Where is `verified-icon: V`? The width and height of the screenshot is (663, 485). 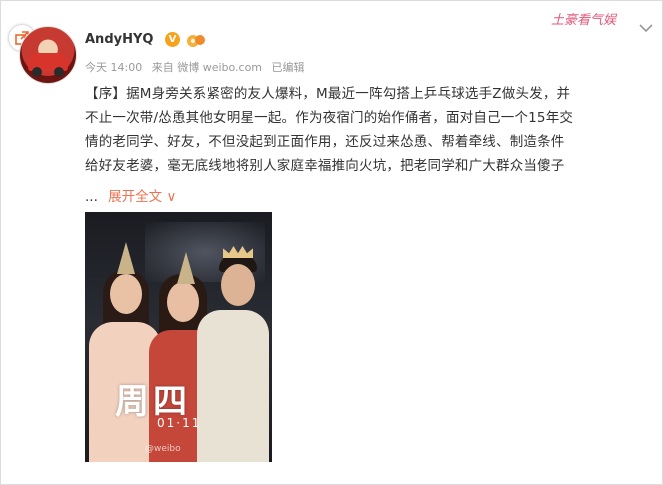 verified-icon: V is located at coordinates (172, 39).